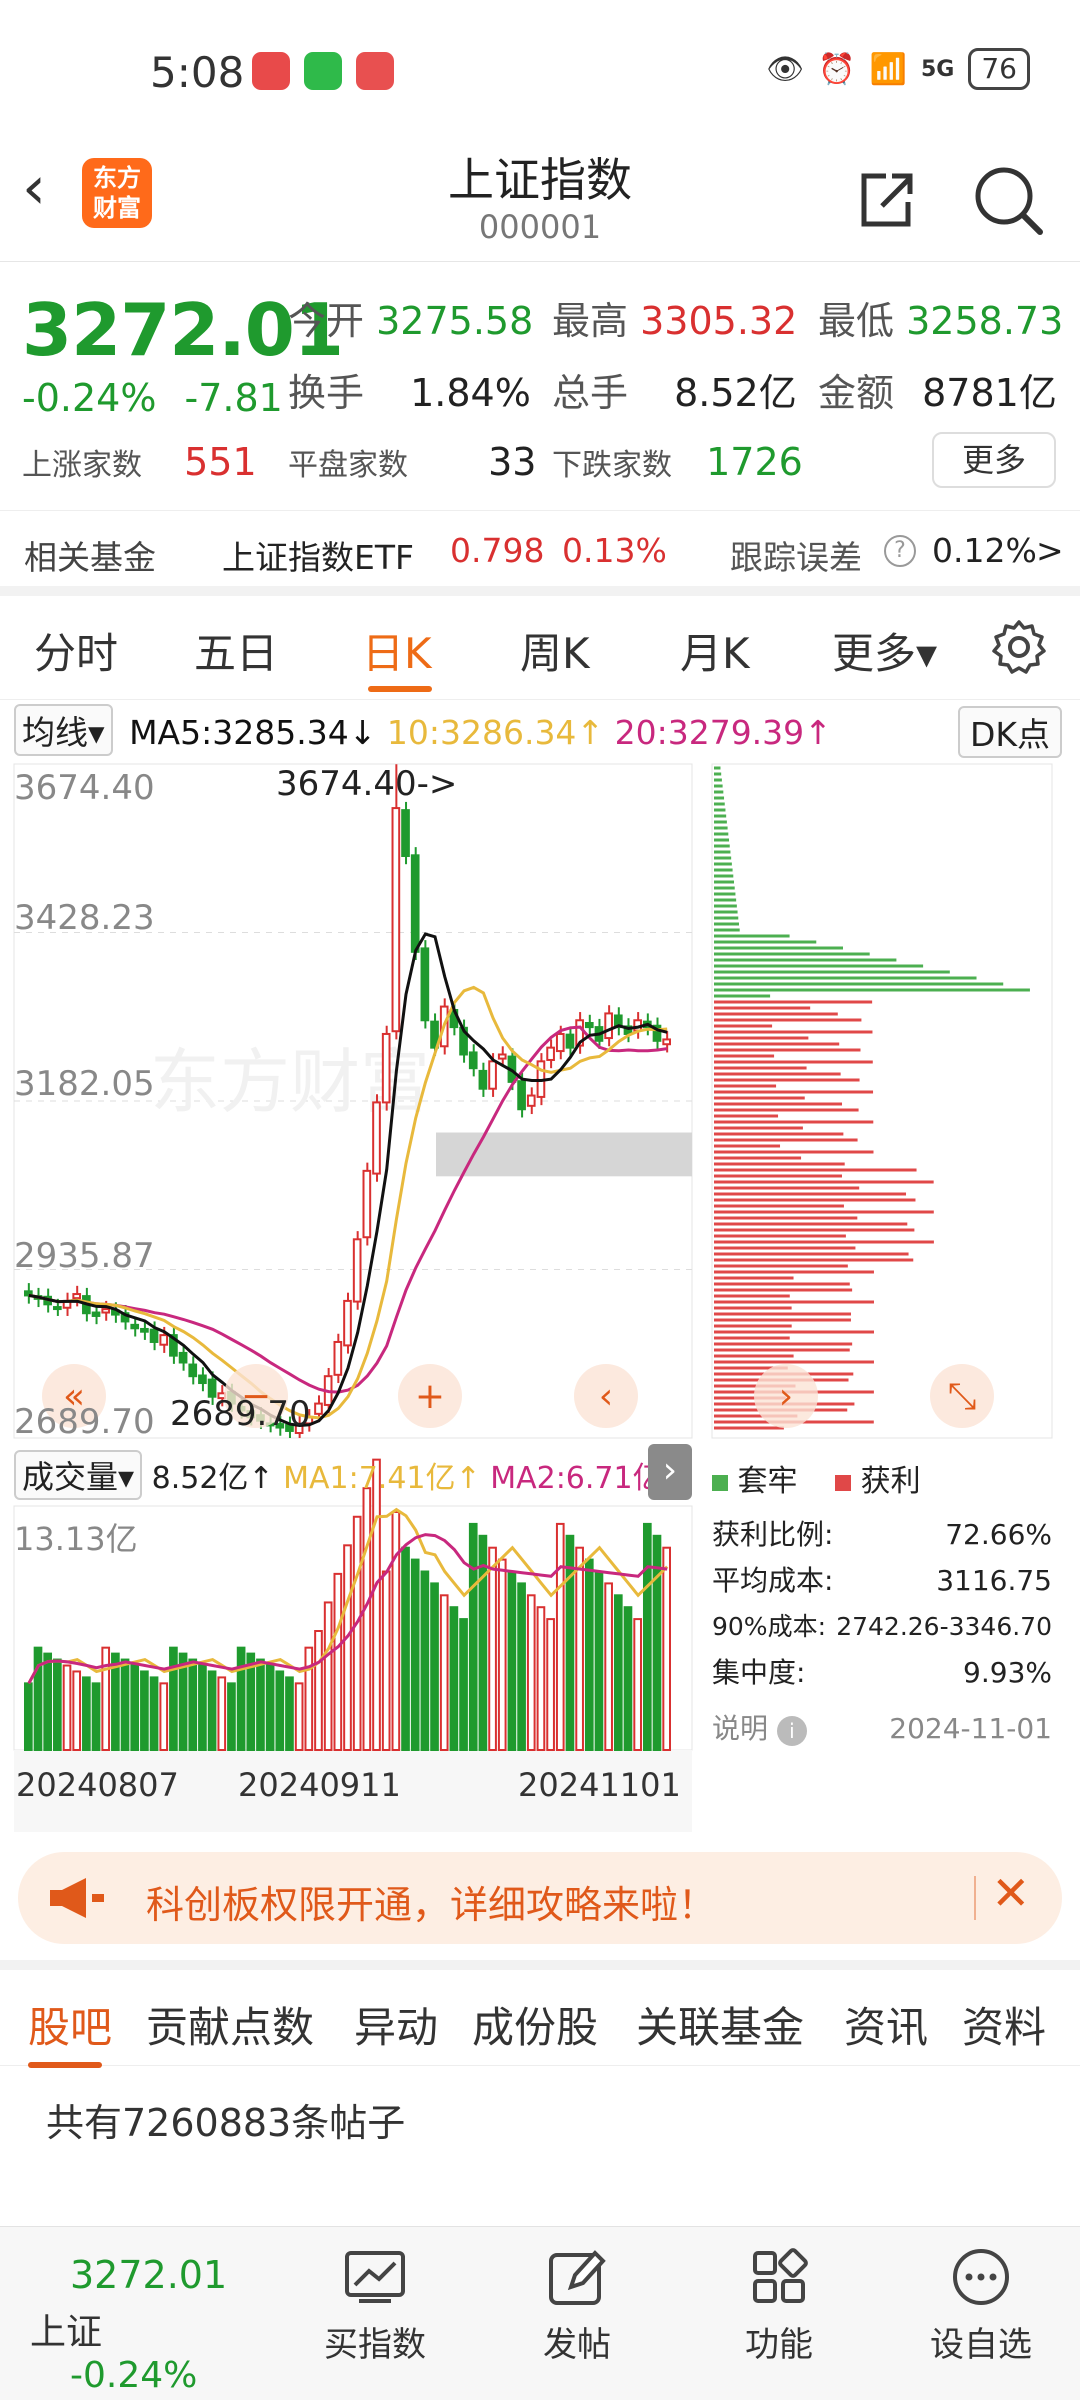 The height and width of the screenshot is (2400, 1080). Describe the element at coordinates (816, 1478) in the screenshot. I see `chip-legend: 套牢 获利` at that location.